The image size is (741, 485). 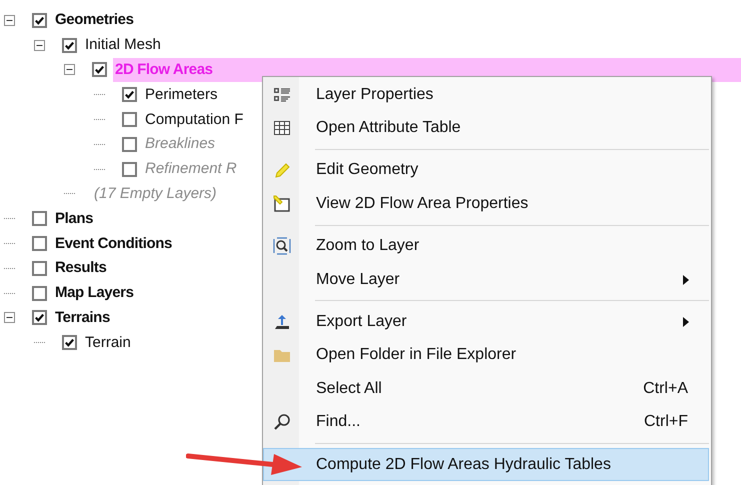 I want to click on tree-item-label: Computation F, so click(x=194, y=119).